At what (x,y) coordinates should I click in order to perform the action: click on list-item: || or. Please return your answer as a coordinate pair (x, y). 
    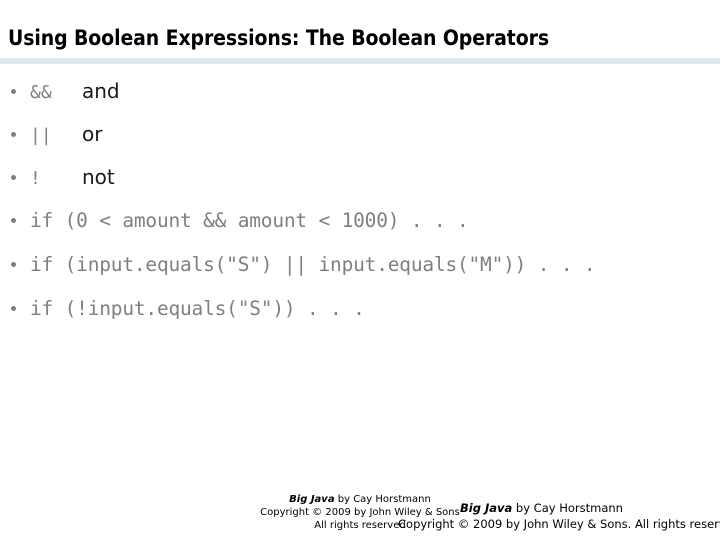
    Looking at the image, I should click on (360, 134).